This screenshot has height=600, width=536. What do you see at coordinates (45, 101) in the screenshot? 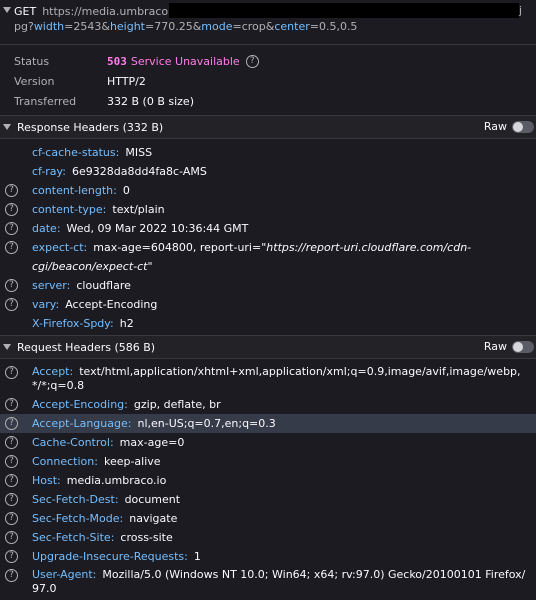
I see `transferred-label: Transferred` at bounding box center [45, 101].